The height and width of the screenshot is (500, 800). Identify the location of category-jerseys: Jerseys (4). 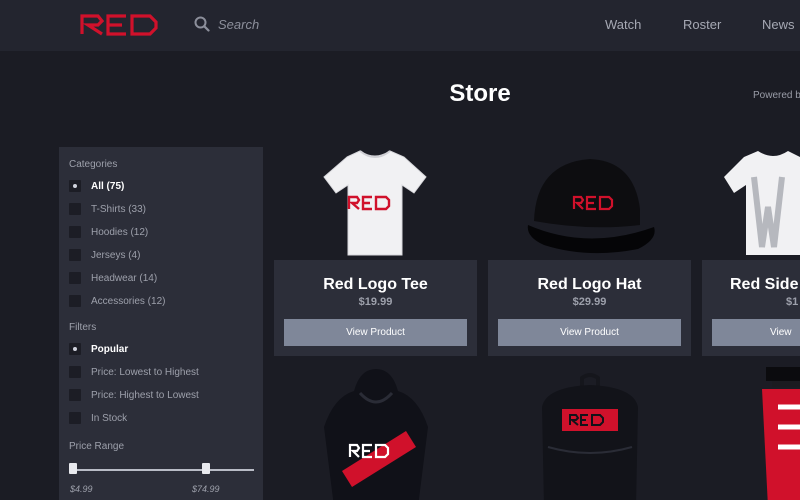
(104, 255).